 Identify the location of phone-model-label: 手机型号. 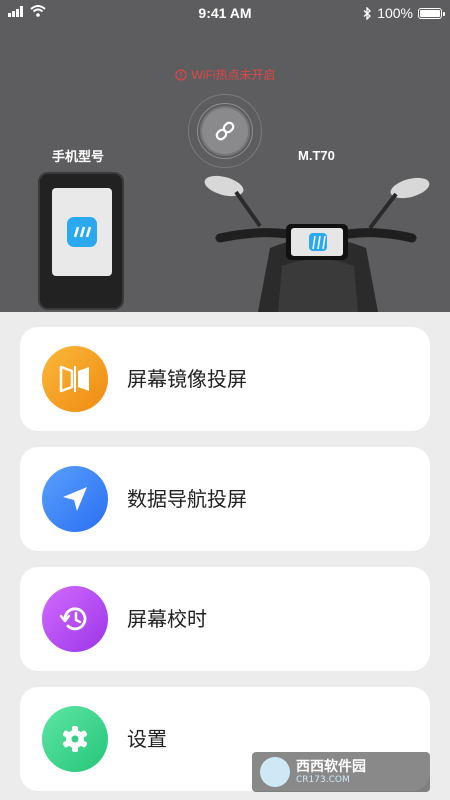
(78, 157).